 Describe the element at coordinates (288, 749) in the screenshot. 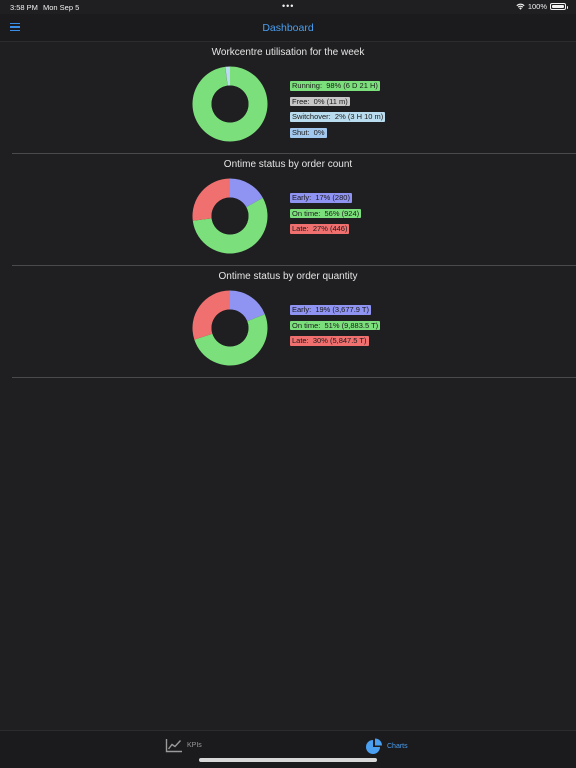

I see `tab-bar: KPIs Charts` at that location.